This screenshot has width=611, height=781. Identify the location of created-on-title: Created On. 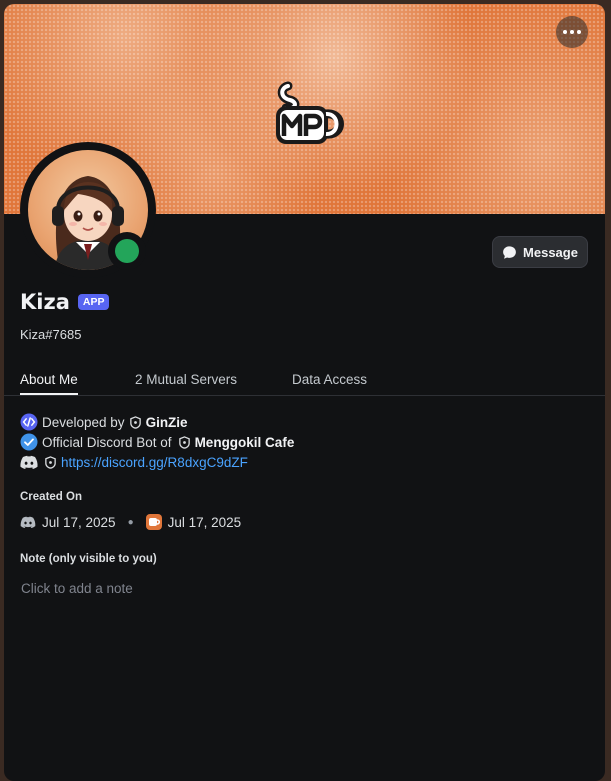
(51, 497).